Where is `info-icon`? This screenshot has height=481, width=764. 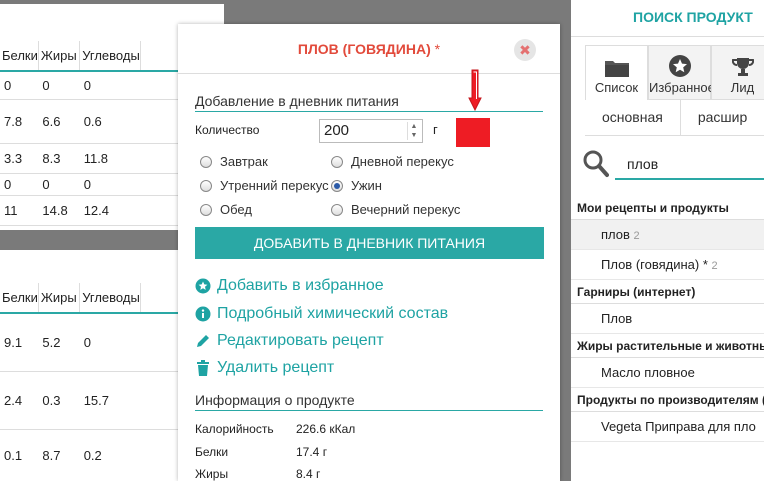 info-icon is located at coordinates (203, 314).